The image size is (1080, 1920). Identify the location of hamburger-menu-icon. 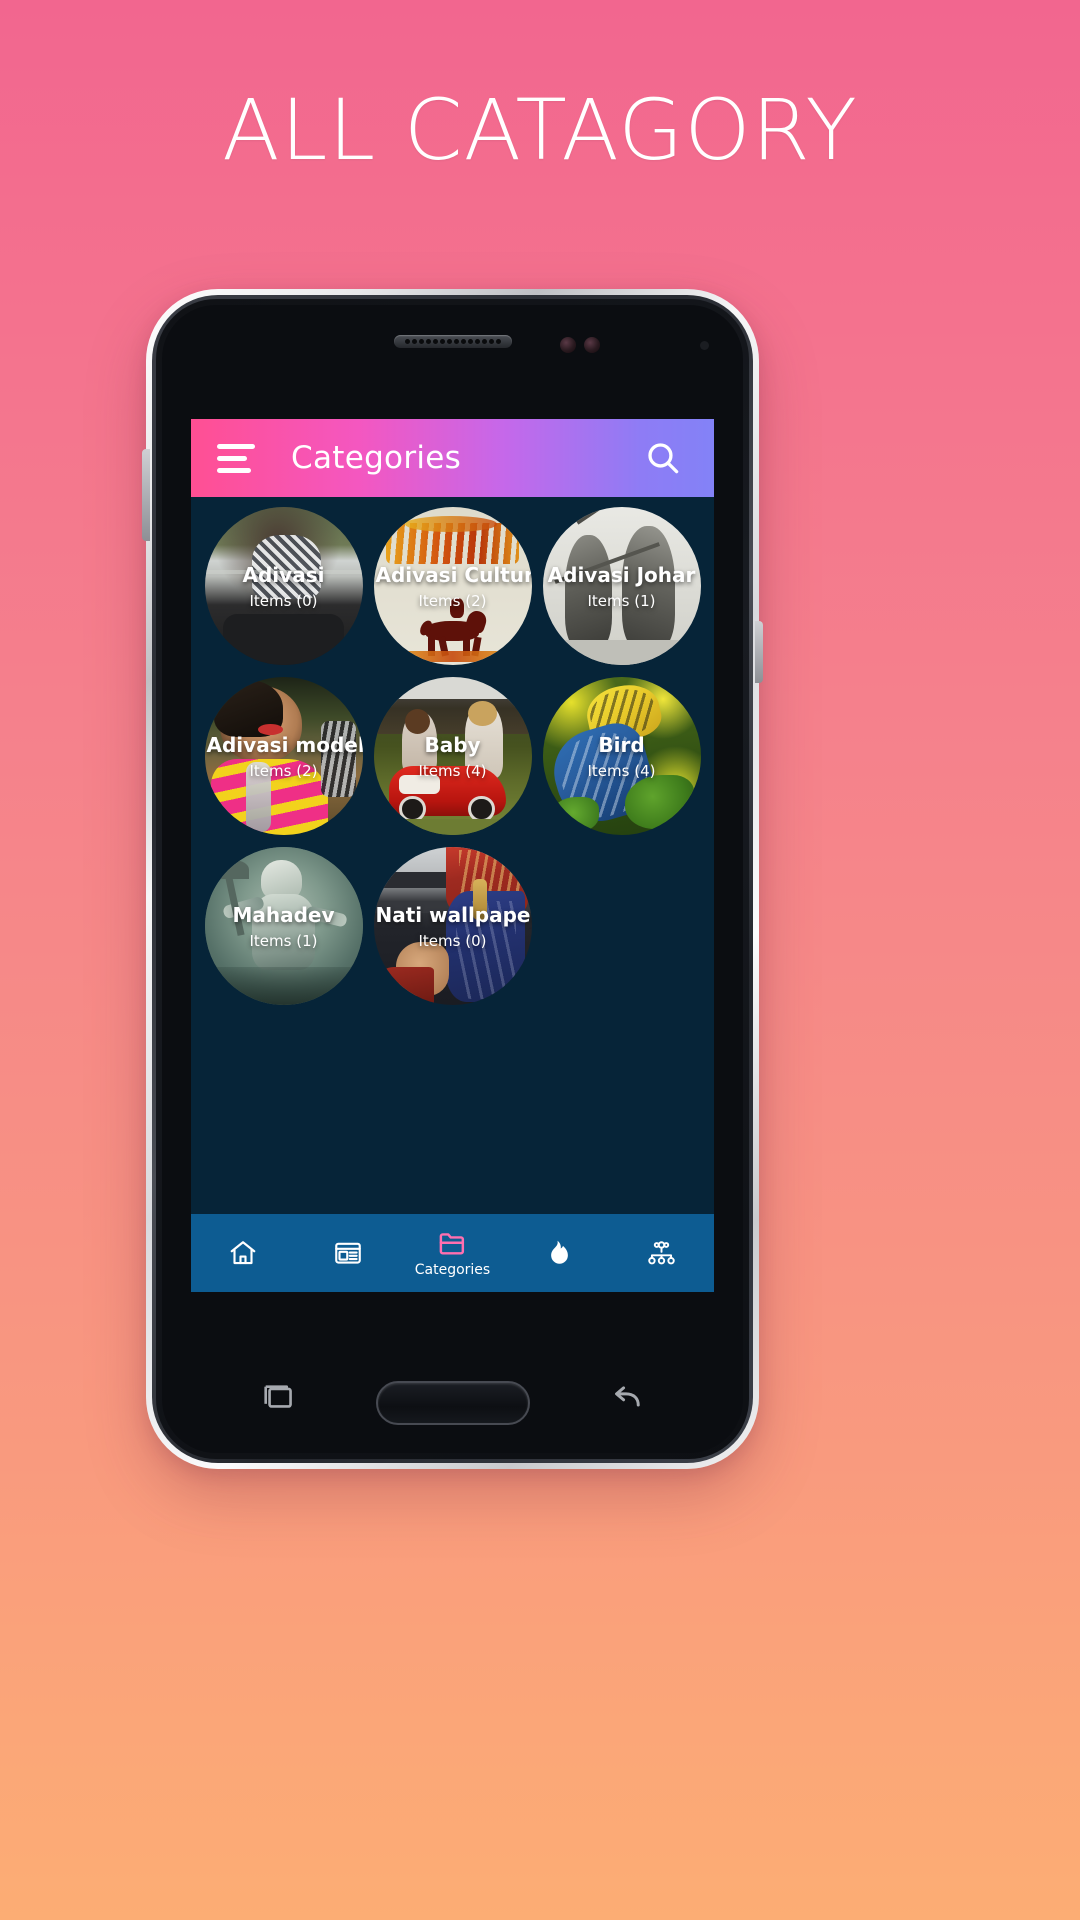
(236, 458).